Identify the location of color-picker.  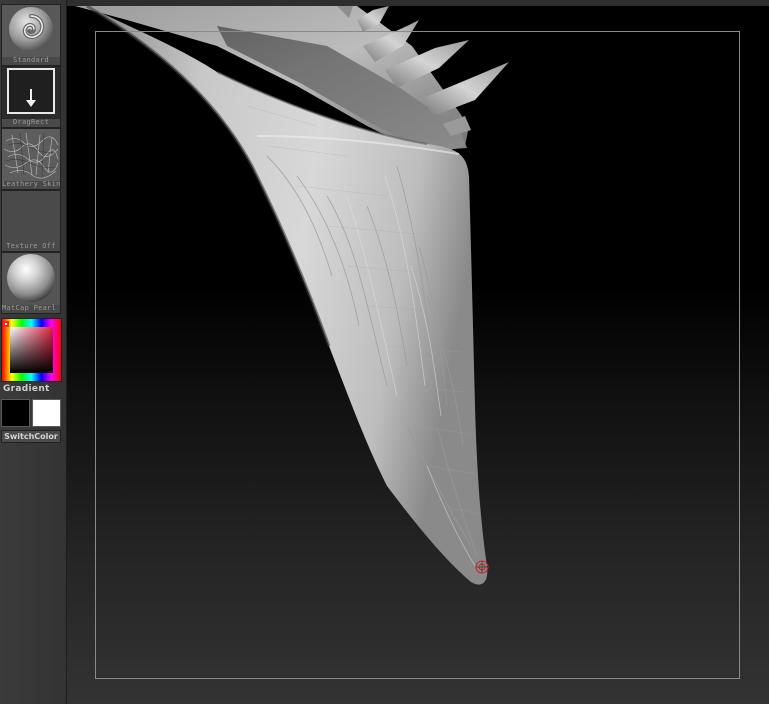
(31, 350).